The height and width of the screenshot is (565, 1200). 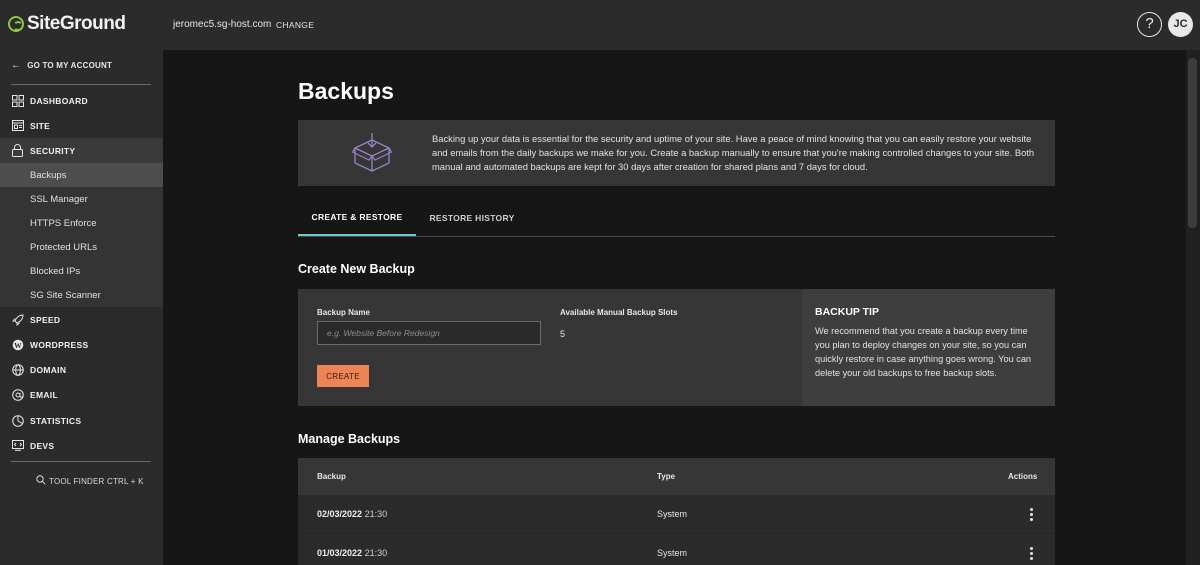 I want to click on sidebar-subitem-sg-site-scanner: SG Site Scanner, so click(x=81, y=295).